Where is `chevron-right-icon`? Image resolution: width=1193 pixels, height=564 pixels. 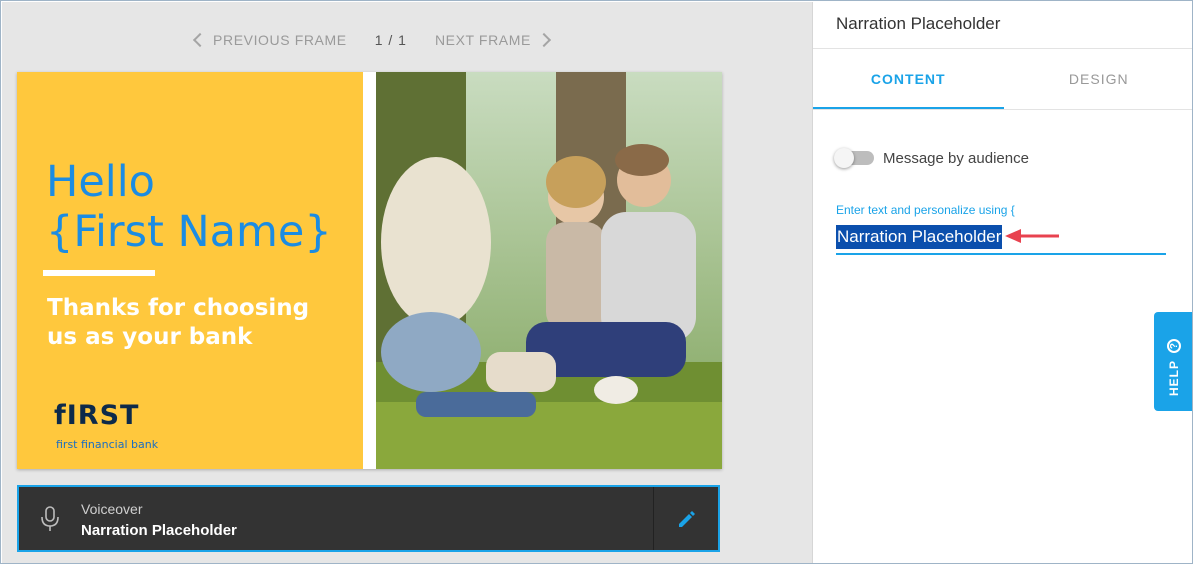
chevron-right-icon is located at coordinates (544, 40).